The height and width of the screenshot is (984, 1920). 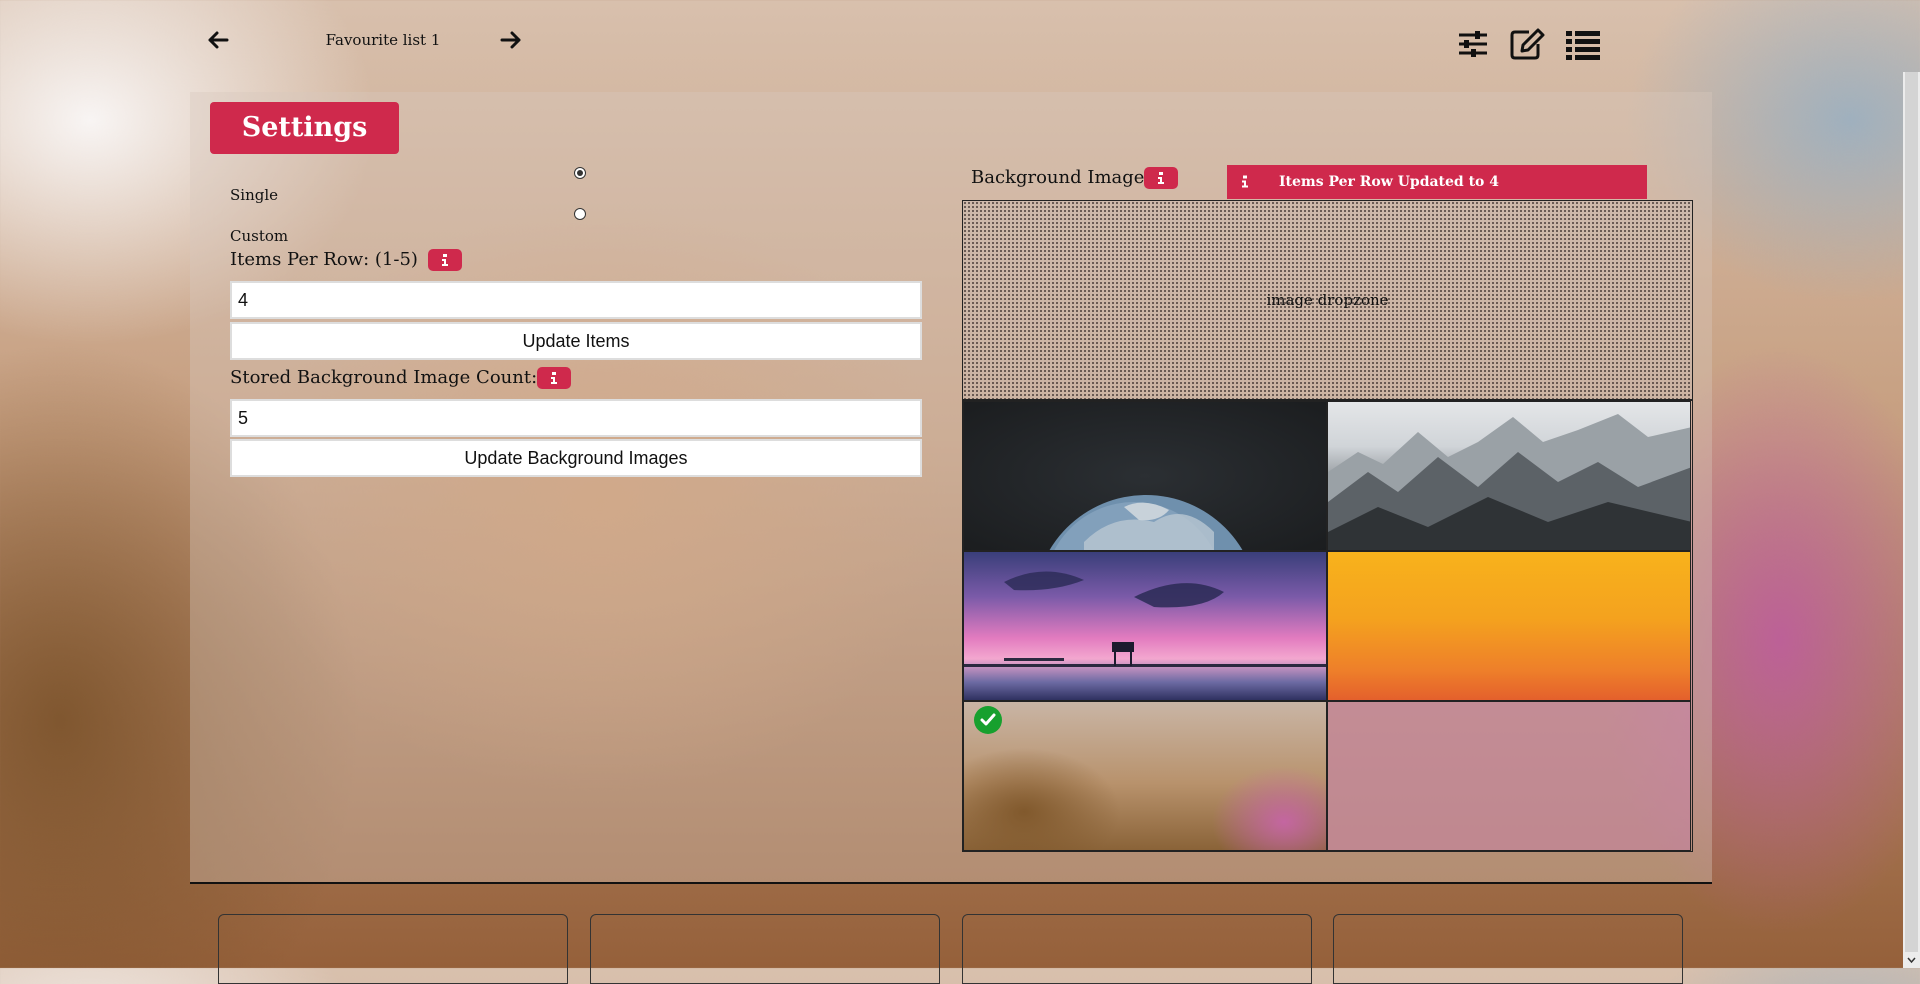 What do you see at coordinates (1509, 626) in the screenshot?
I see `bg-thumbnail-orange-gradient` at bounding box center [1509, 626].